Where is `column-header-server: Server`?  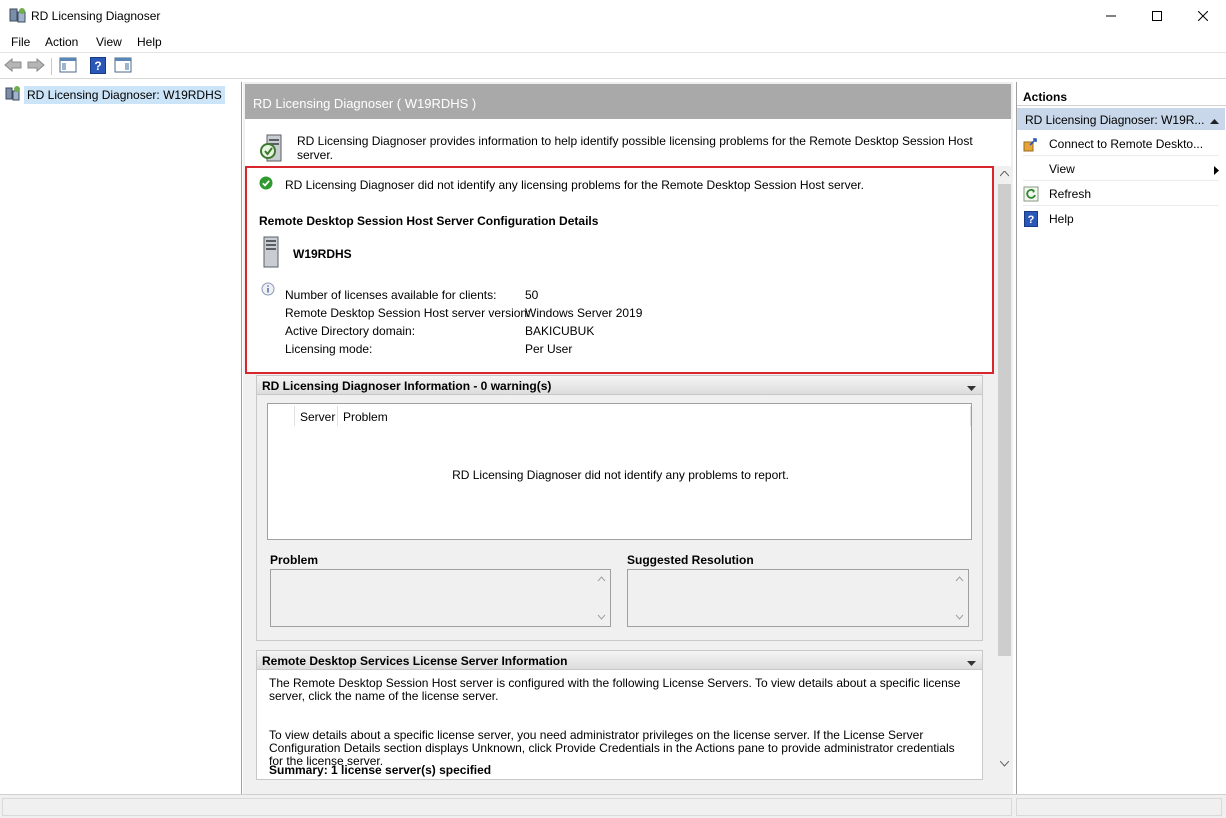
column-header-server: Server is located at coordinates (317, 417).